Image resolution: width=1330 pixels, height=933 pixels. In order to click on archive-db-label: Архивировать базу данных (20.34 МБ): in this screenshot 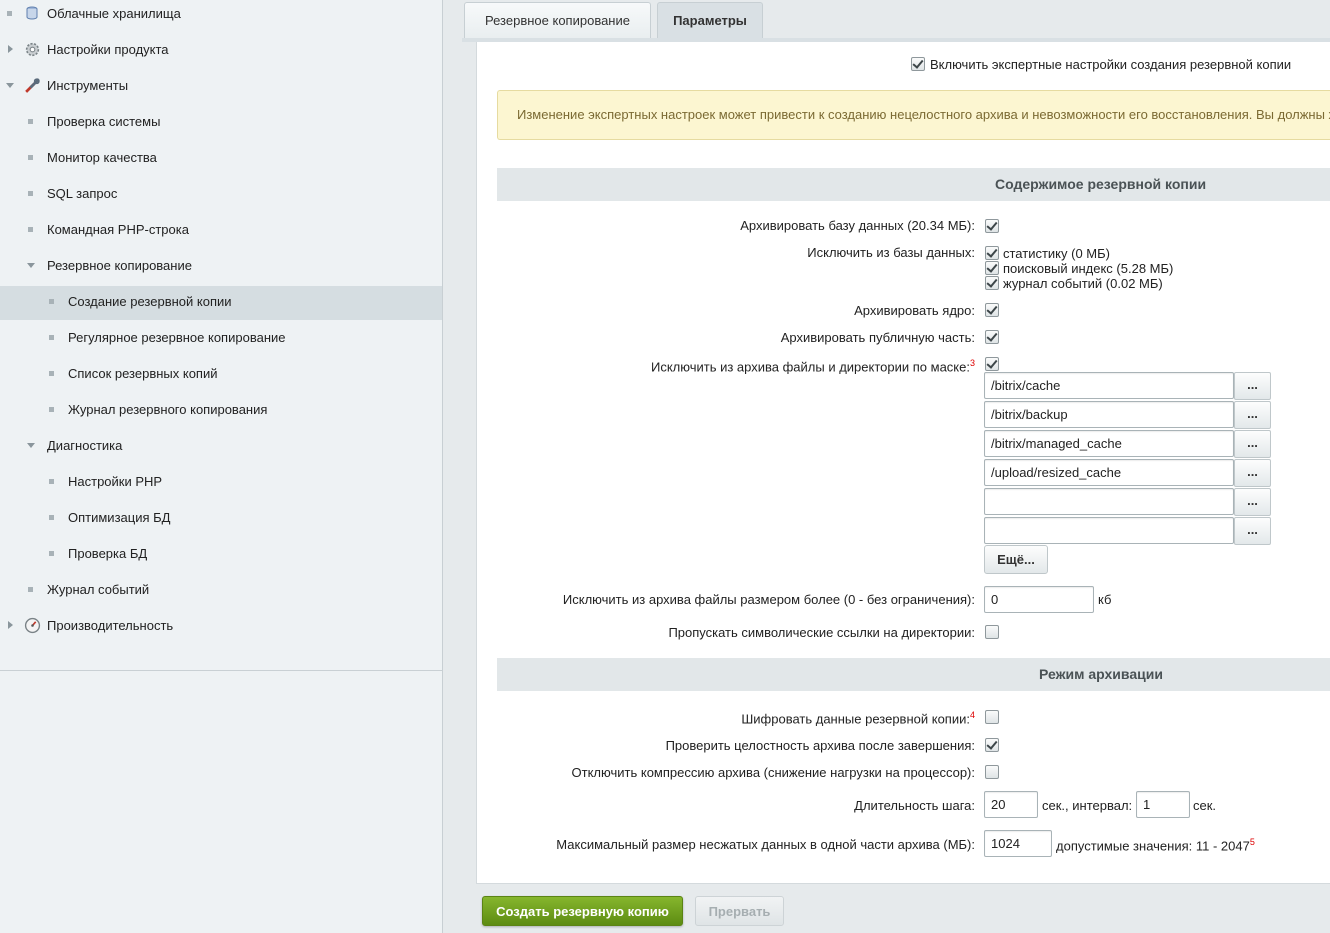, I will do `click(857, 225)`.